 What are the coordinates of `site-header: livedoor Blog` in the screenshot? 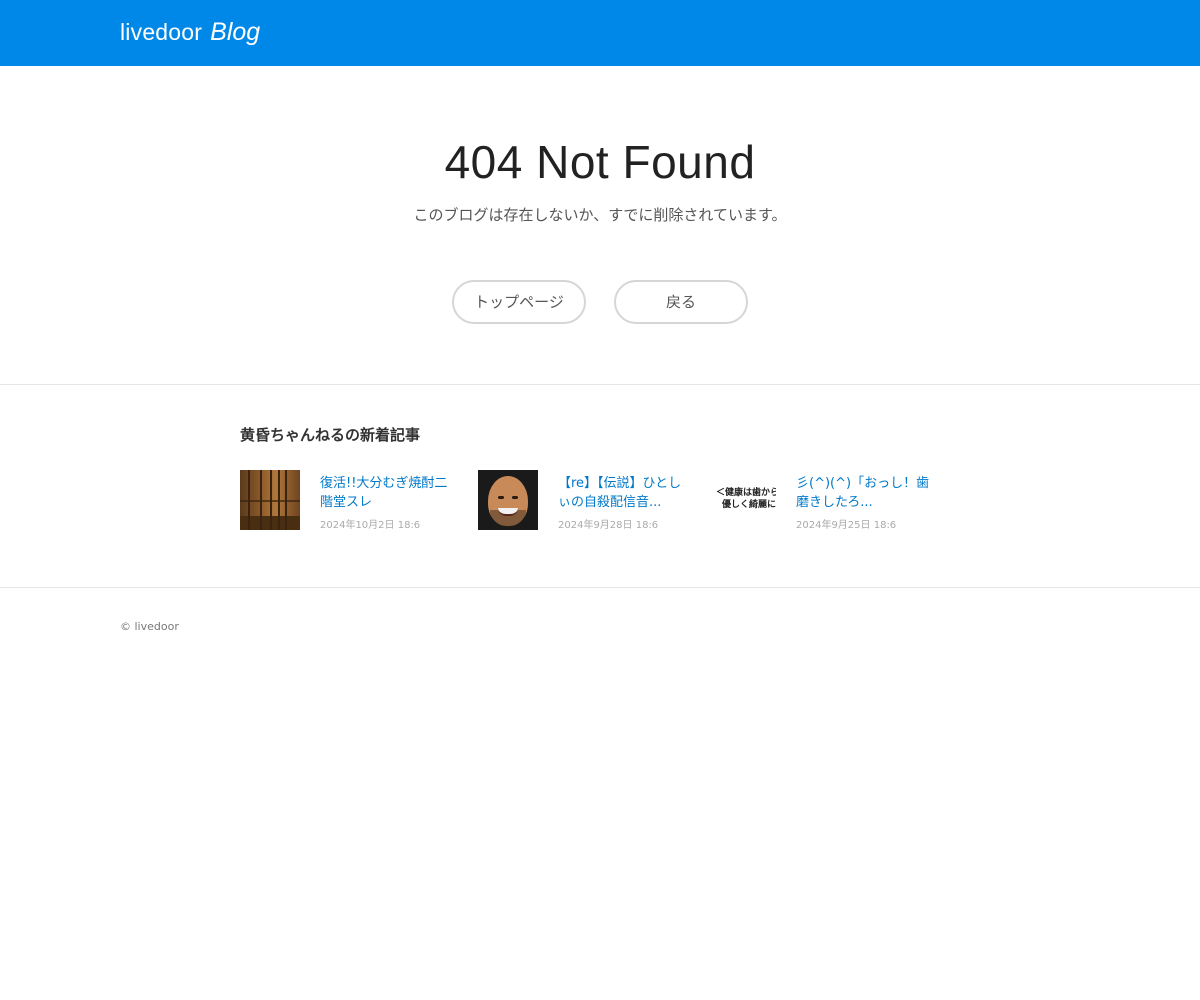 It's located at (600, 33).